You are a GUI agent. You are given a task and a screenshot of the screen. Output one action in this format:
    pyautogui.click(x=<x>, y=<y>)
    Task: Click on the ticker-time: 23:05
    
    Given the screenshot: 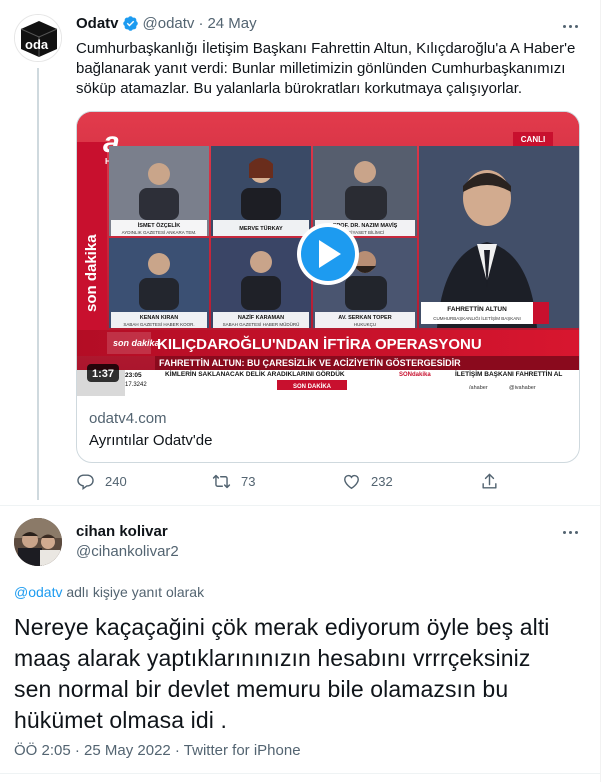 What is the action you would take?
    pyautogui.click(x=133, y=375)
    